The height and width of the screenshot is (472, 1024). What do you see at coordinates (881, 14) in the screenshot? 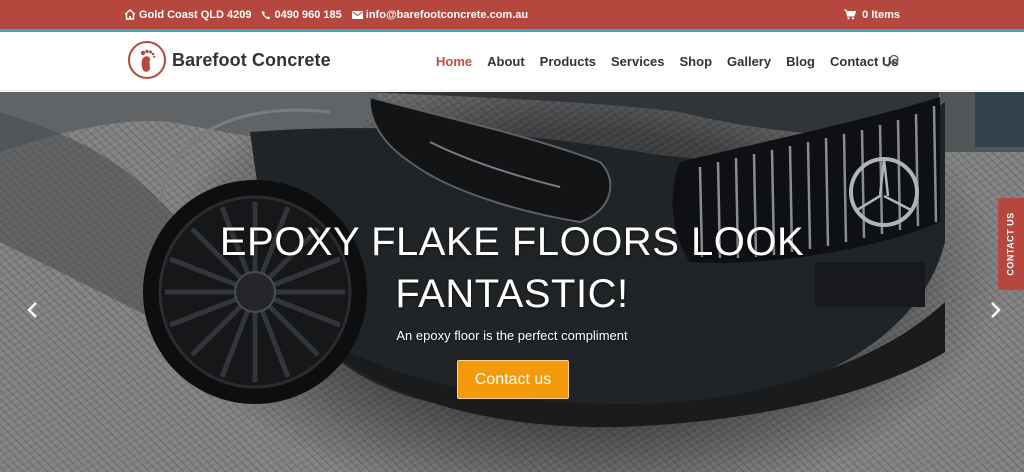
I see `cart-count: 0 Items` at bounding box center [881, 14].